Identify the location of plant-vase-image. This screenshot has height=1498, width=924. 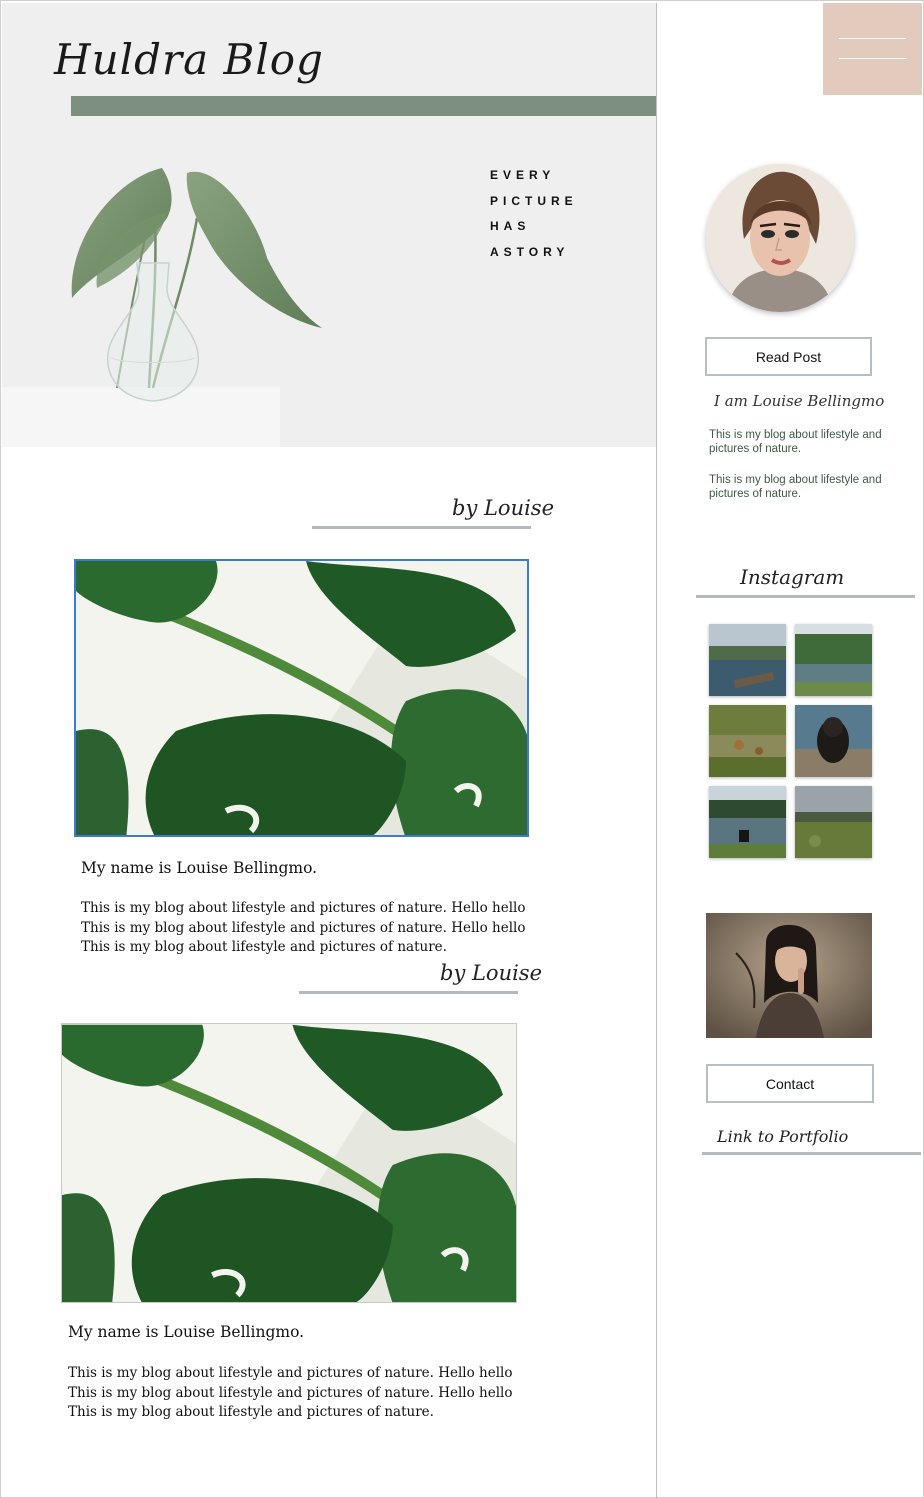
(196, 285).